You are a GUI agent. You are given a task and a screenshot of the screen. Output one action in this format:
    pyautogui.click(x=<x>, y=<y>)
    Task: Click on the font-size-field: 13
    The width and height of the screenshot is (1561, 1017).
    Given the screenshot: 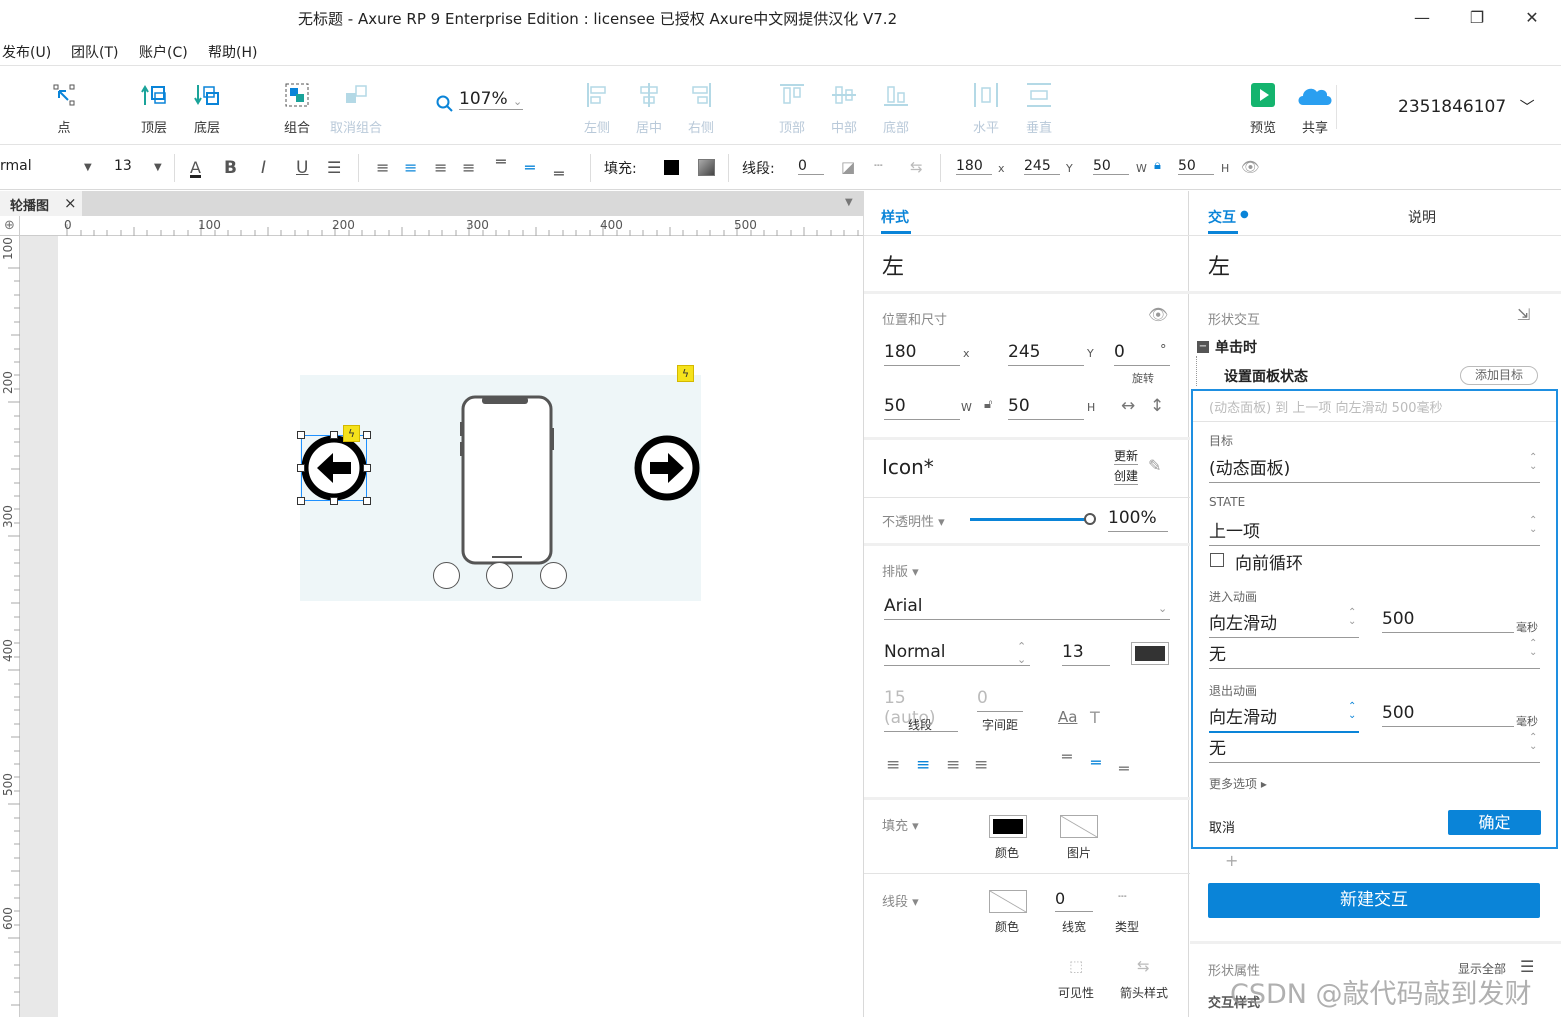 What is the action you would take?
    pyautogui.click(x=1086, y=654)
    